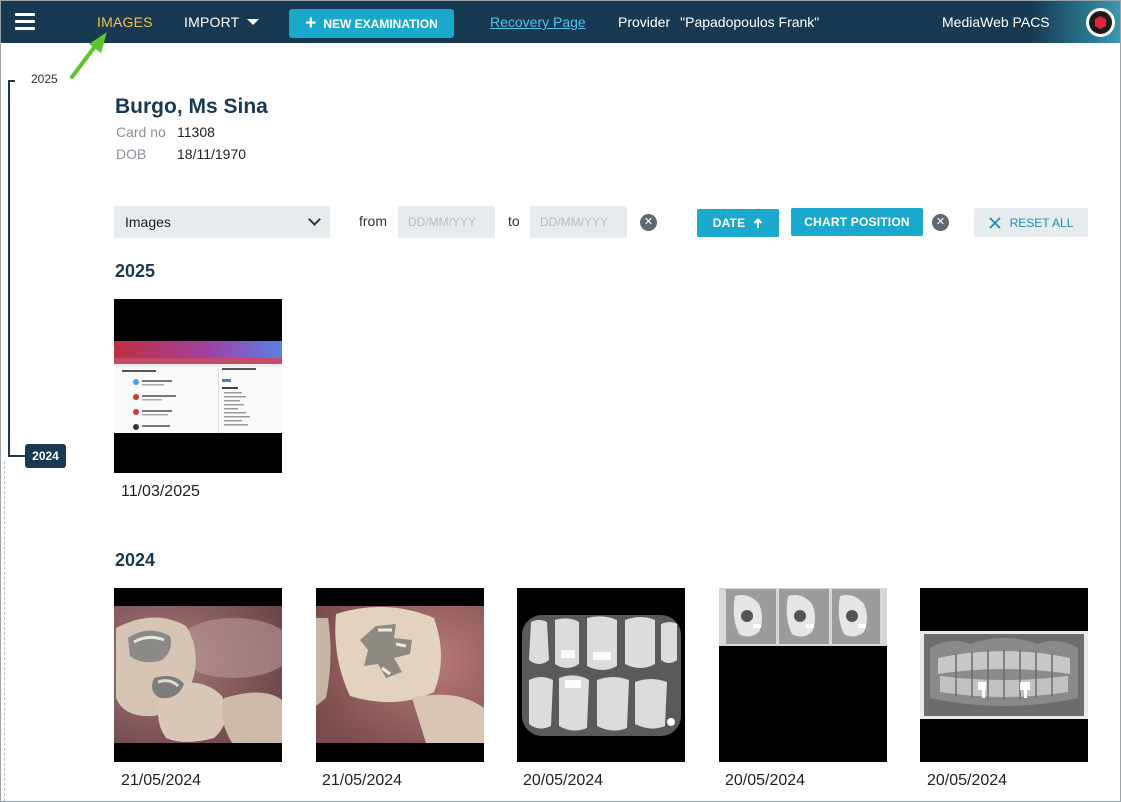 This screenshot has width=1121, height=802. What do you see at coordinates (1041, 222) in the screenshot?
I see `reset-all-label: RESET ALL` at bounding box center [1041, 222].